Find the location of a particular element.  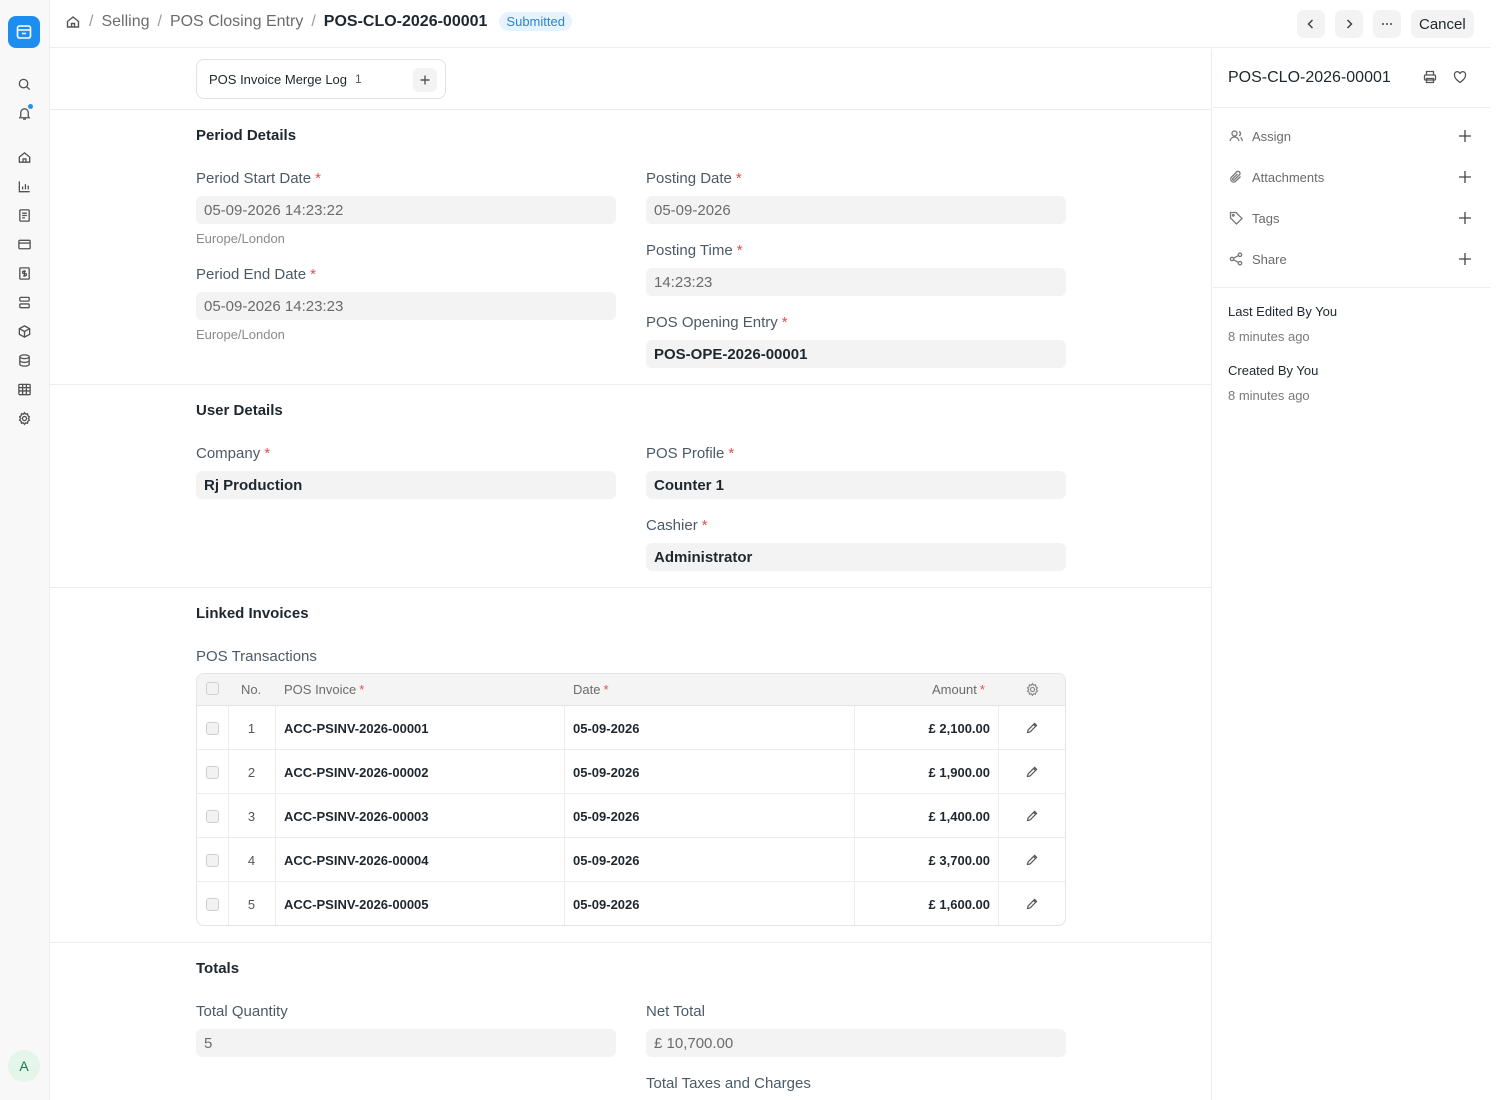

pos-opening-entry-field: POS-OPE-2026-00001 is located at coordinates (856, 354).